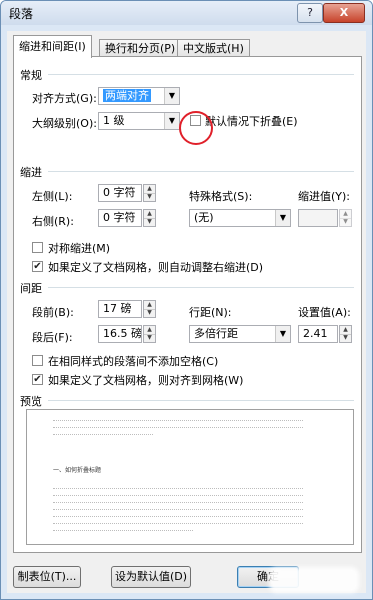 This screenshot has height=600, width=373. What do you see at coordinates (53, 312) in the screenshot?
I see `space-before-label: 段前(B):` at bounding box center [53, 312].